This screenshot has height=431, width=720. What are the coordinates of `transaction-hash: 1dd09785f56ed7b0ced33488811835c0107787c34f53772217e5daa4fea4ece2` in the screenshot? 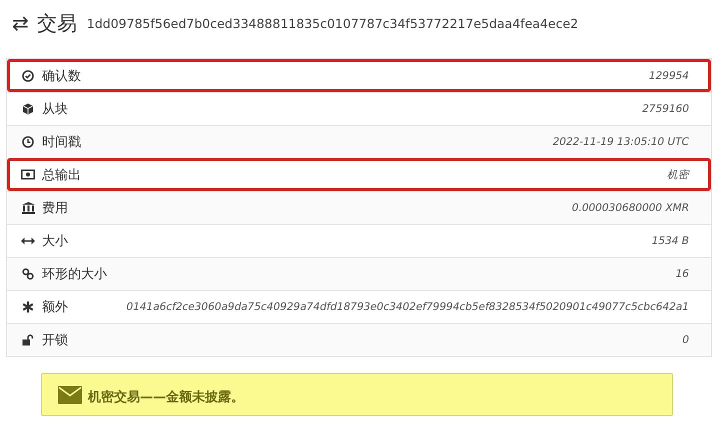 It's located at (332, 23).